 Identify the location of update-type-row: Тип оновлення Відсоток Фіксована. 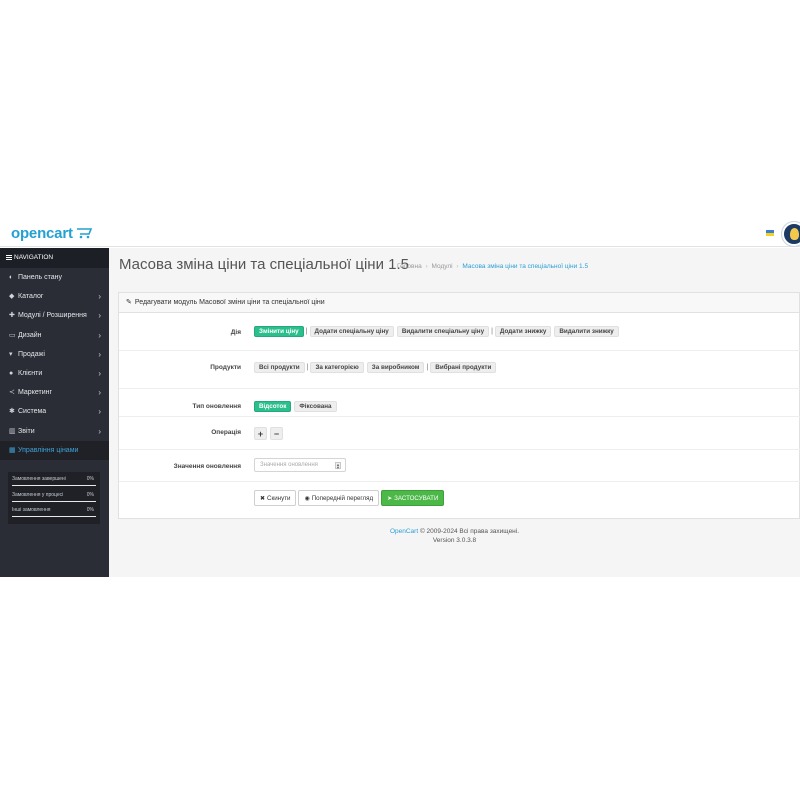
(459, 403).